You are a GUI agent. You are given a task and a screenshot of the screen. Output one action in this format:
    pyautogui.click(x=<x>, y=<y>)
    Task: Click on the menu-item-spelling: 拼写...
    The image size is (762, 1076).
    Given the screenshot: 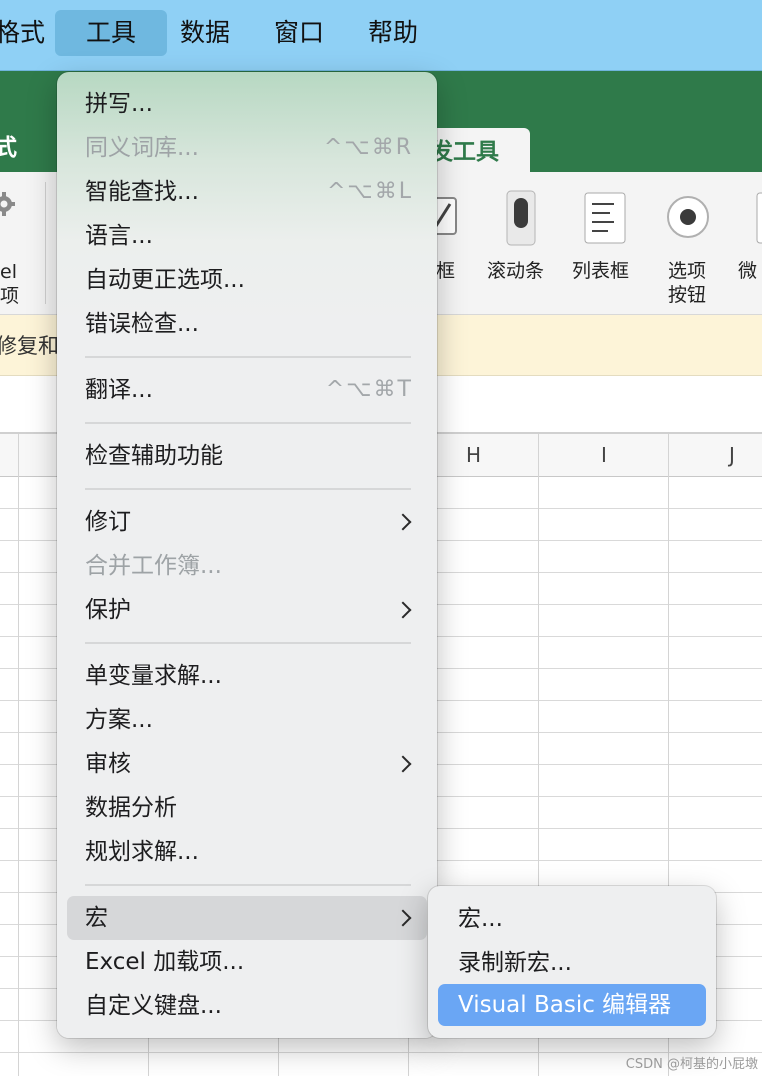 What is the action you would take?
    pyautogui.click(x=119, y=104)
    